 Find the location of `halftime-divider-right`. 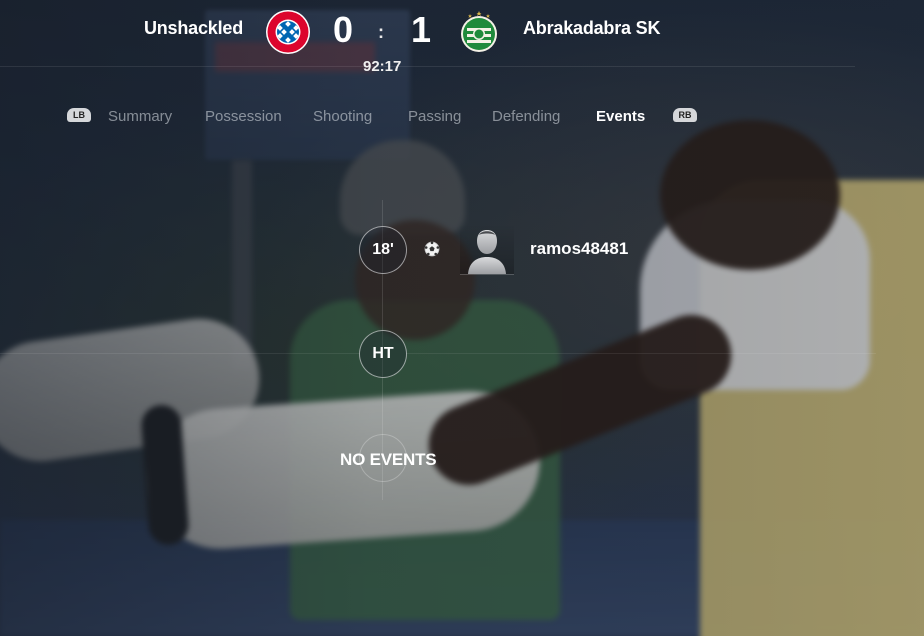

halftime-divider-right is located at coordinates (641, 353).